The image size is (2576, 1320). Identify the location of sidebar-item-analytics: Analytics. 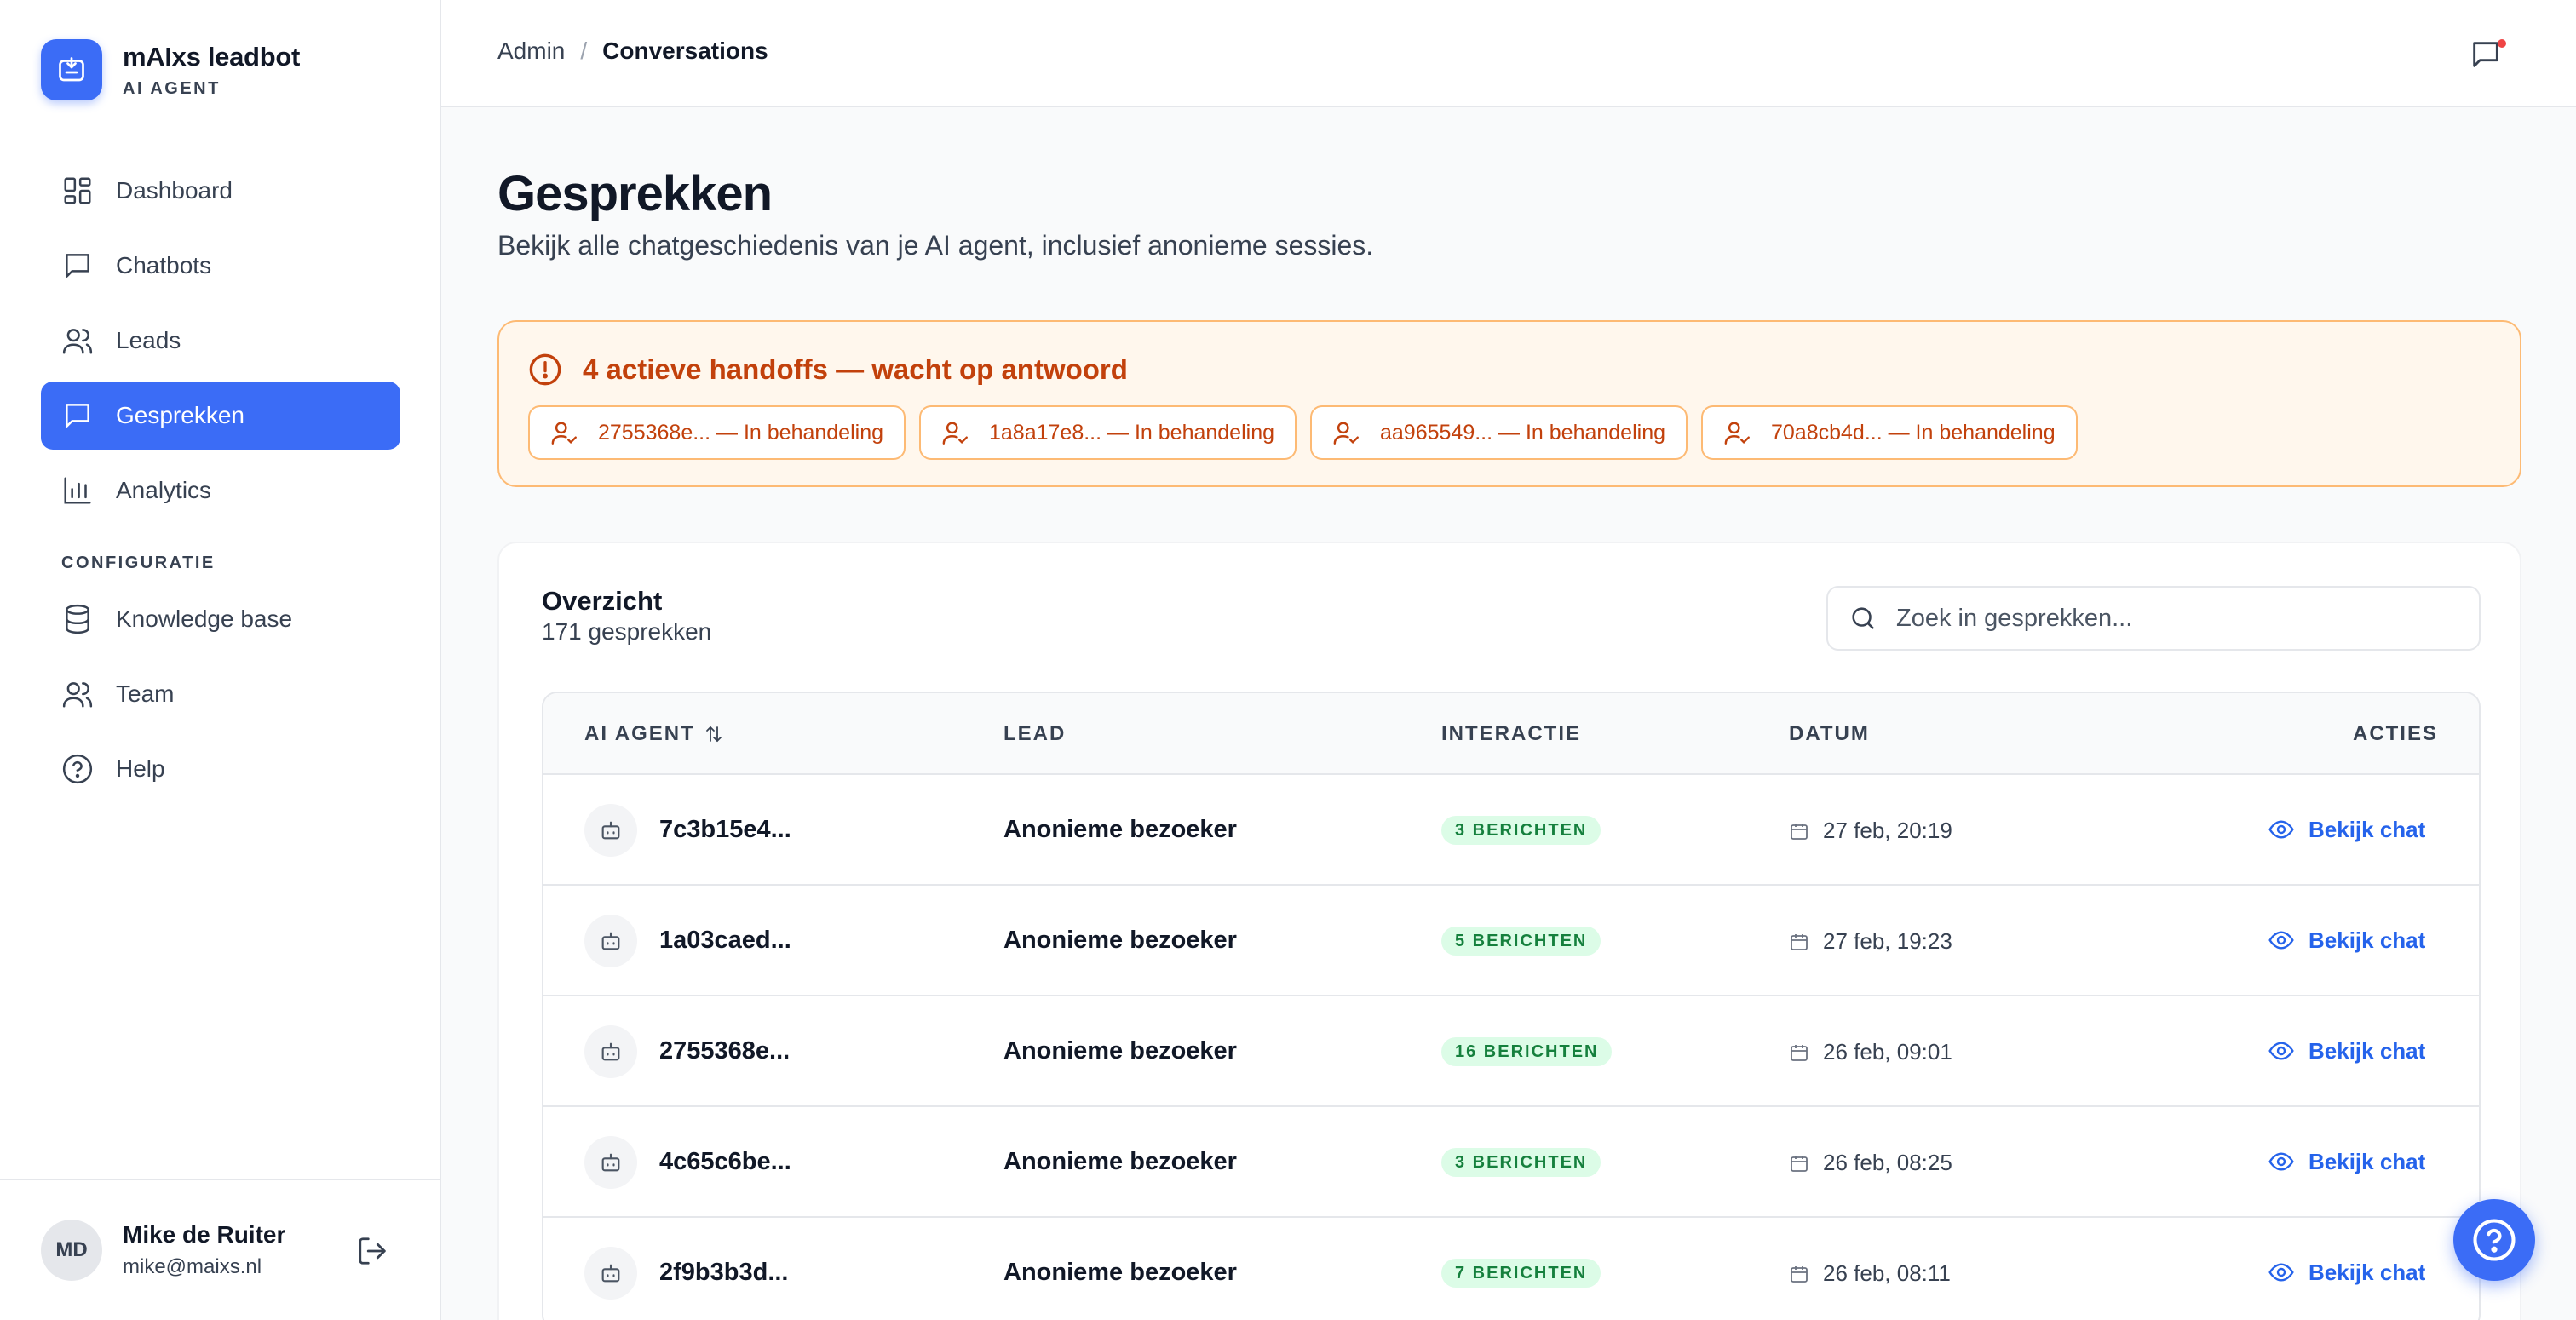
(221, 490).